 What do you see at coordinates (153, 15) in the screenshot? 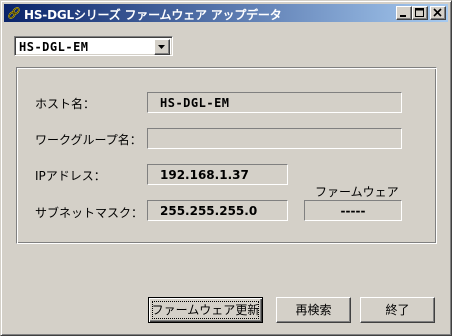
I see `window-title: HS-DGLシリーズ ファームウェア アップデータ` at bounding box center [153, 15].